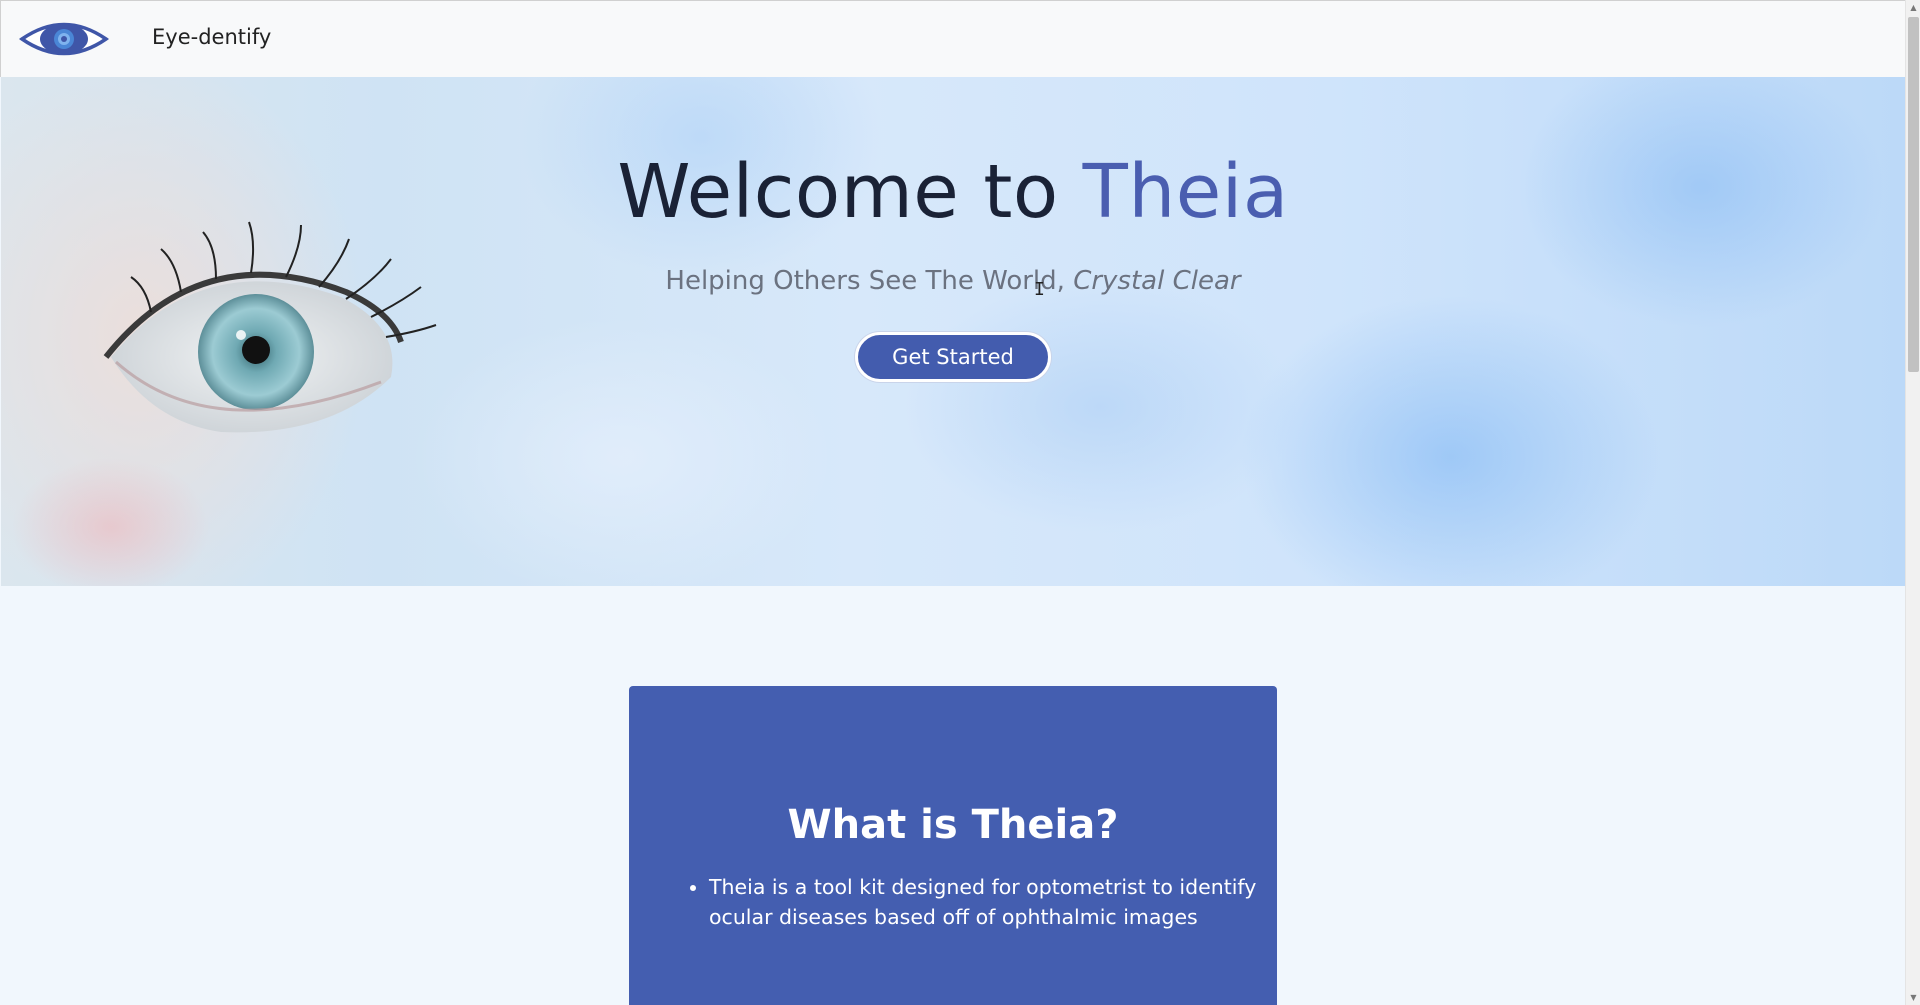 The width and height of the screenshot is (1920, 1005). Describe the element at coordinates (952, 38) in the screenshot. I see `navbar: Eye-dentify` at that location.